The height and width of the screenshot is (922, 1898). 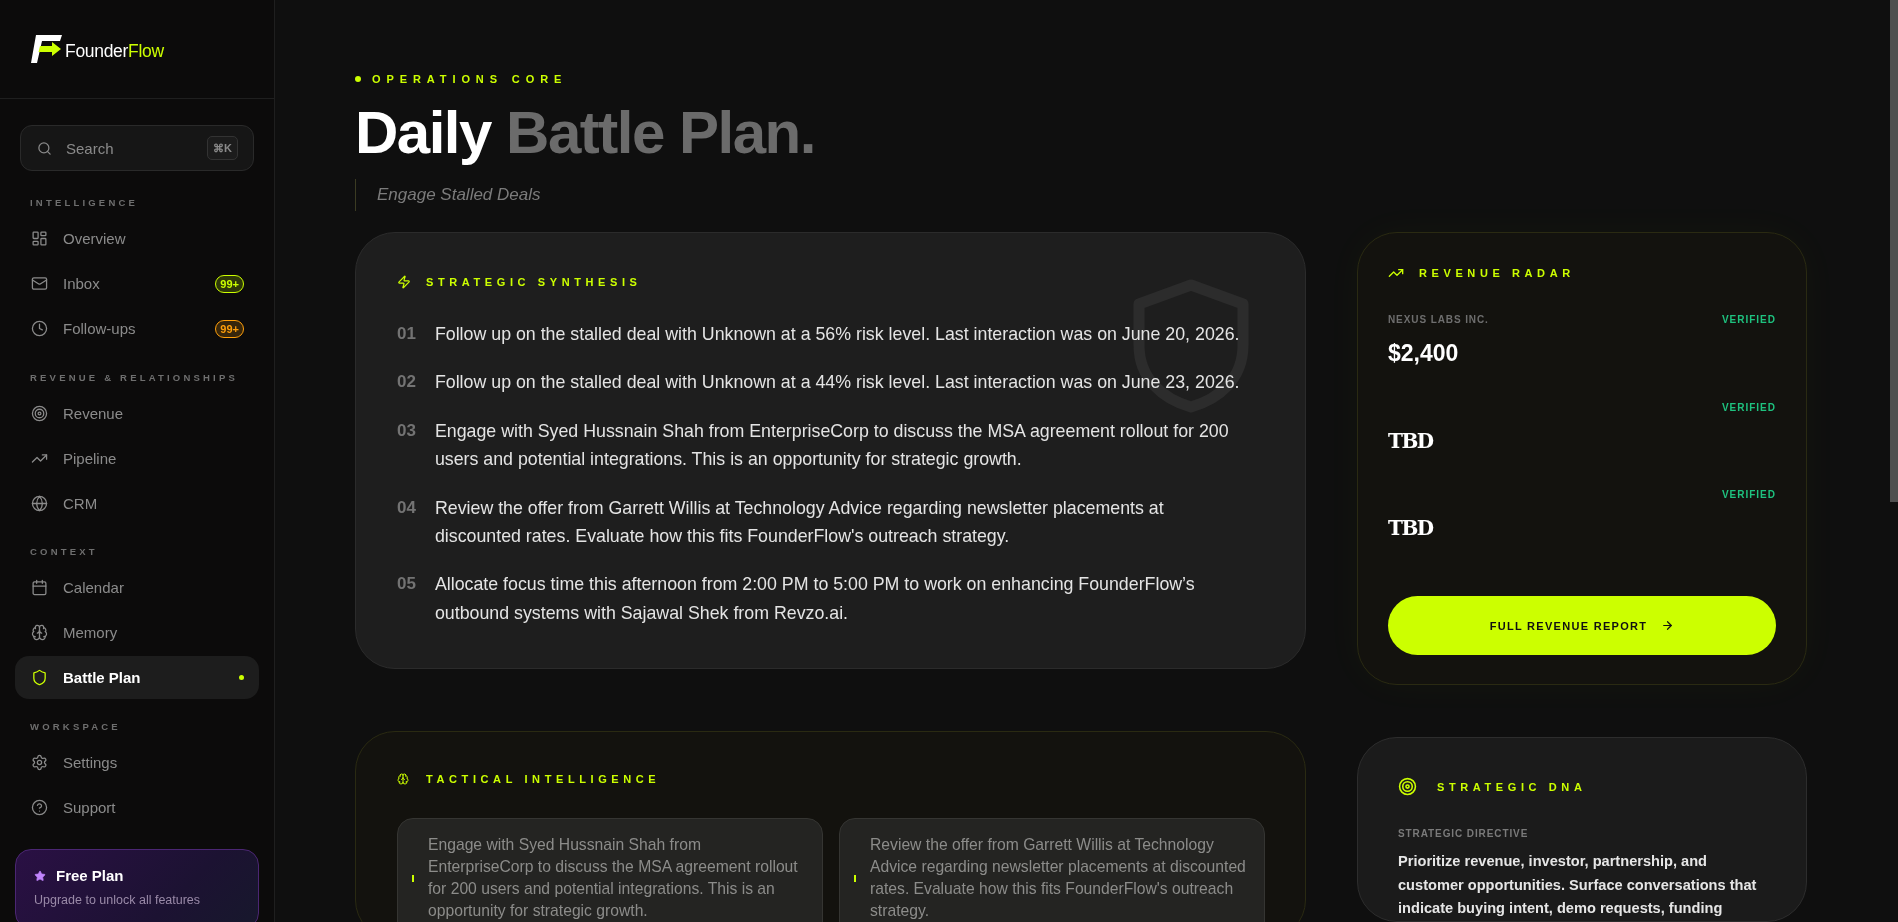 I want to click on company-name: NEXUS LABS INC., so click(x=1438, y=320).